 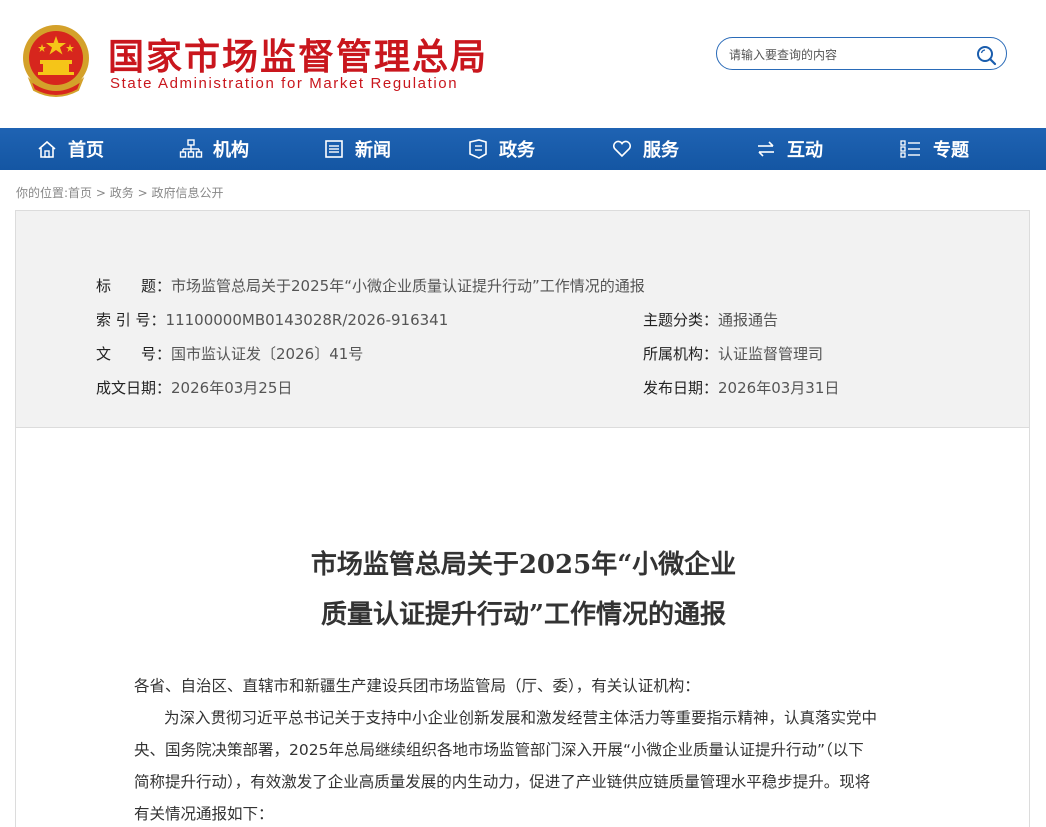 What do you see at coordinates (517, 150) in the screenshot?
I see `nav-label: 政务` at bounding box center [517, 150].